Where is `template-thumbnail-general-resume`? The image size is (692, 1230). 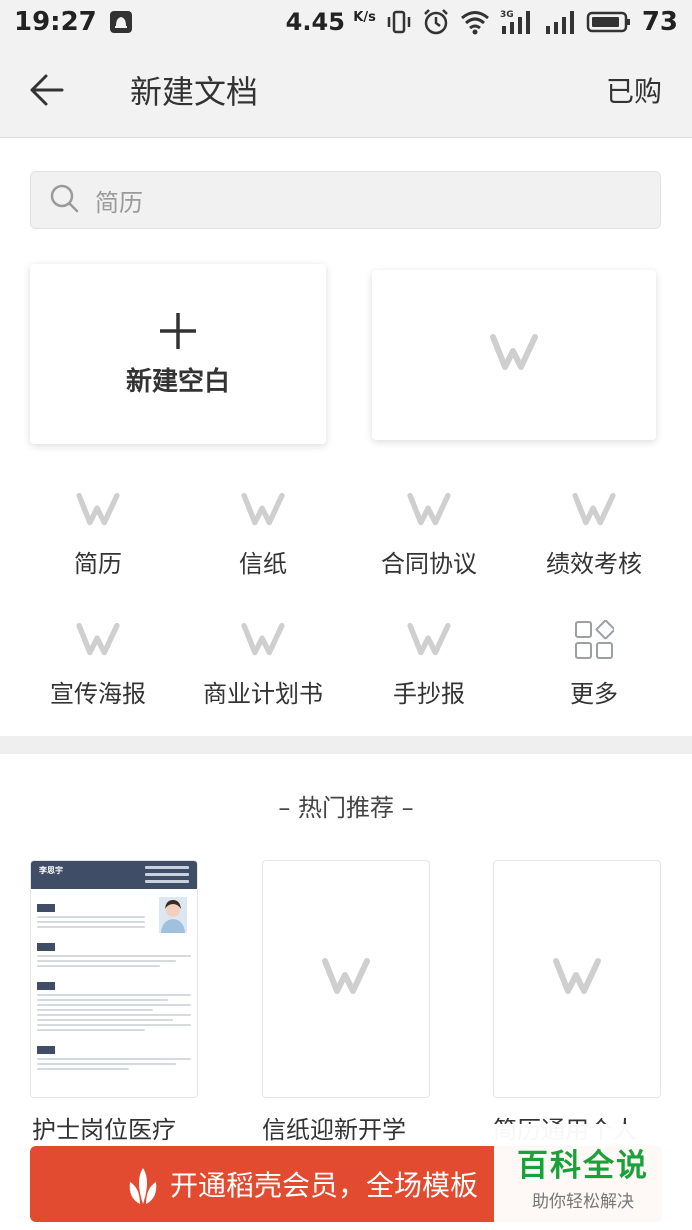 template-thumbnail-general-resume is located at coordinates (577, 979).